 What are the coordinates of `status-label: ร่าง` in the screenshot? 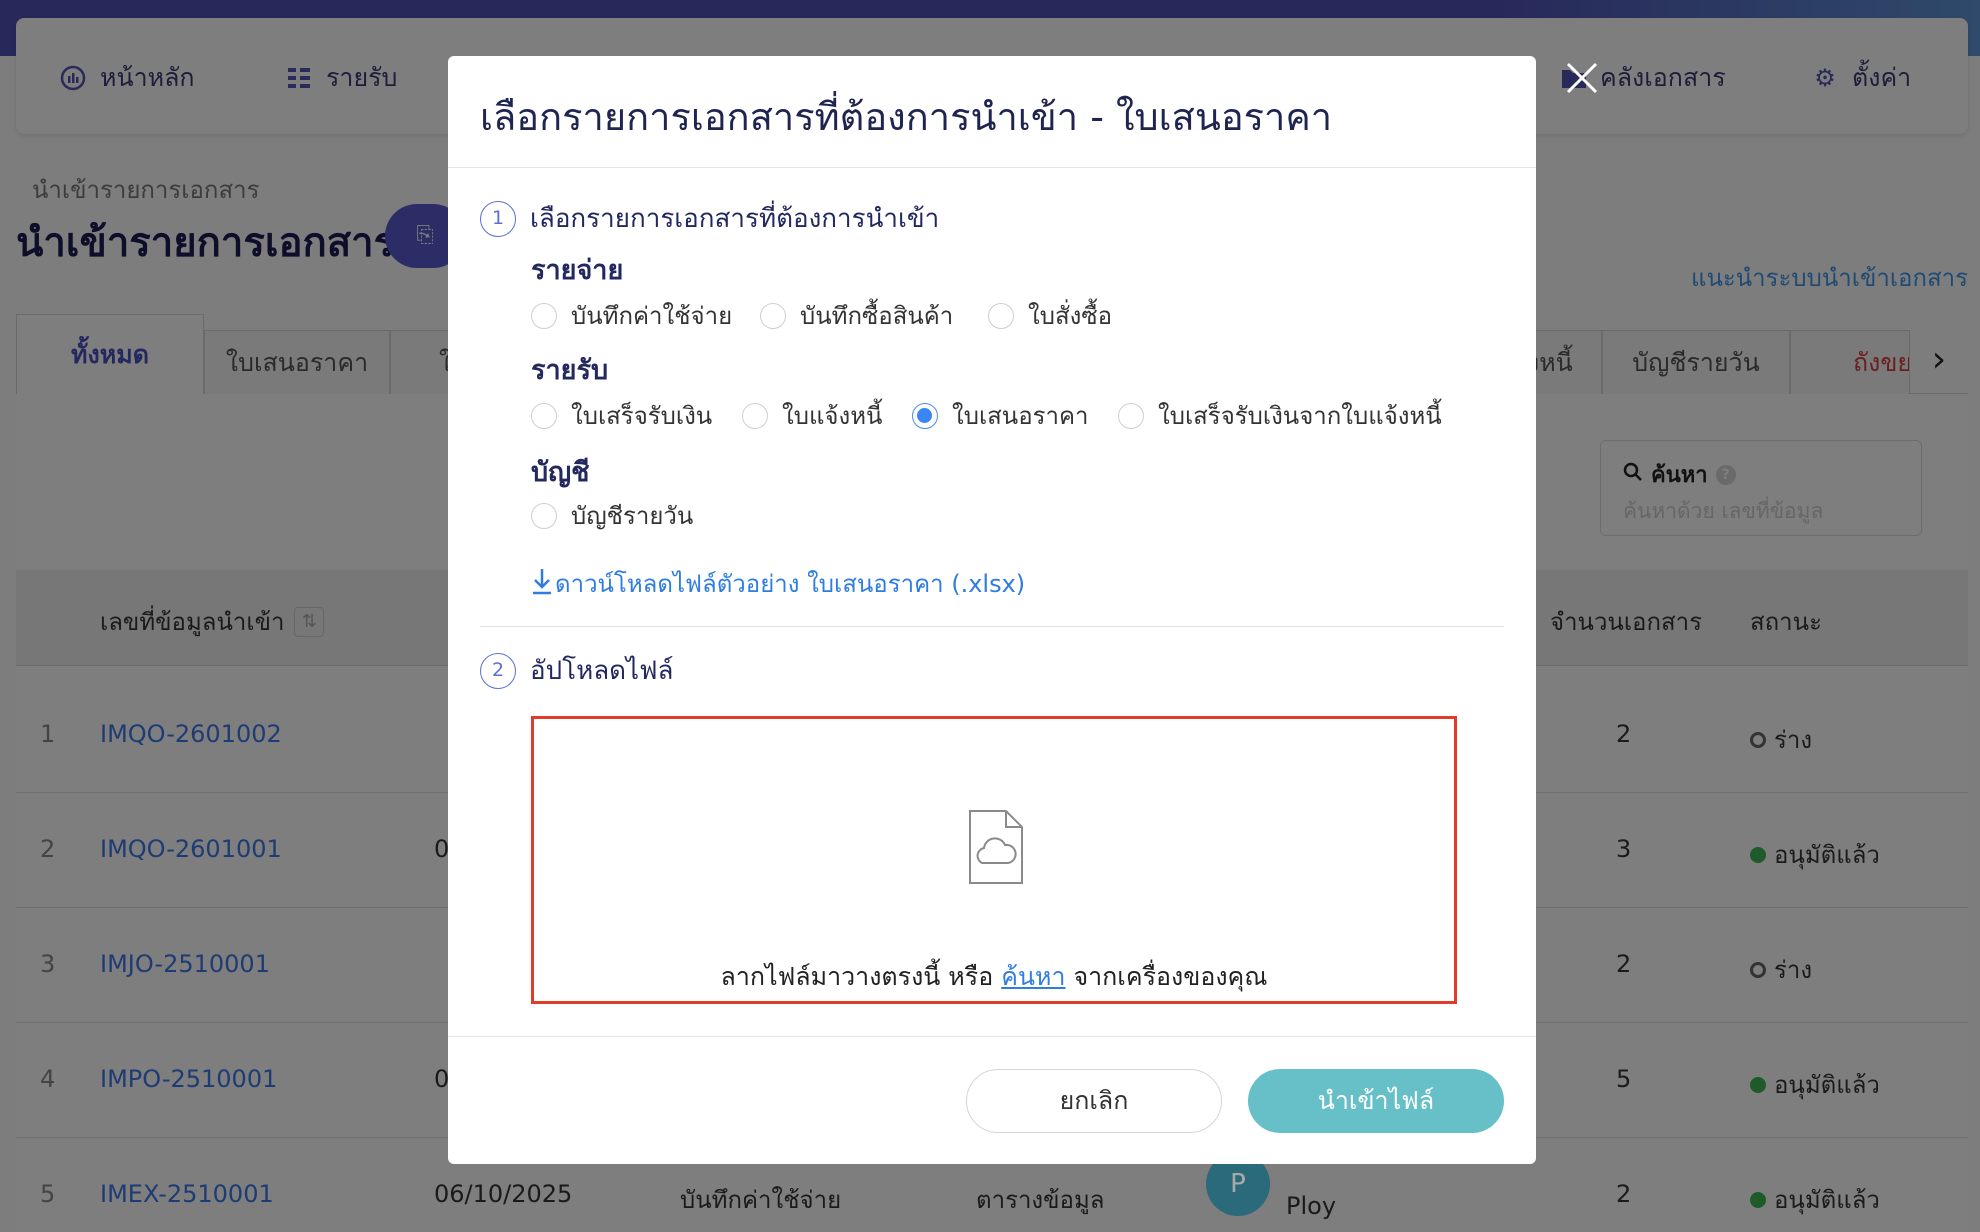 It's located at (1793, 970).